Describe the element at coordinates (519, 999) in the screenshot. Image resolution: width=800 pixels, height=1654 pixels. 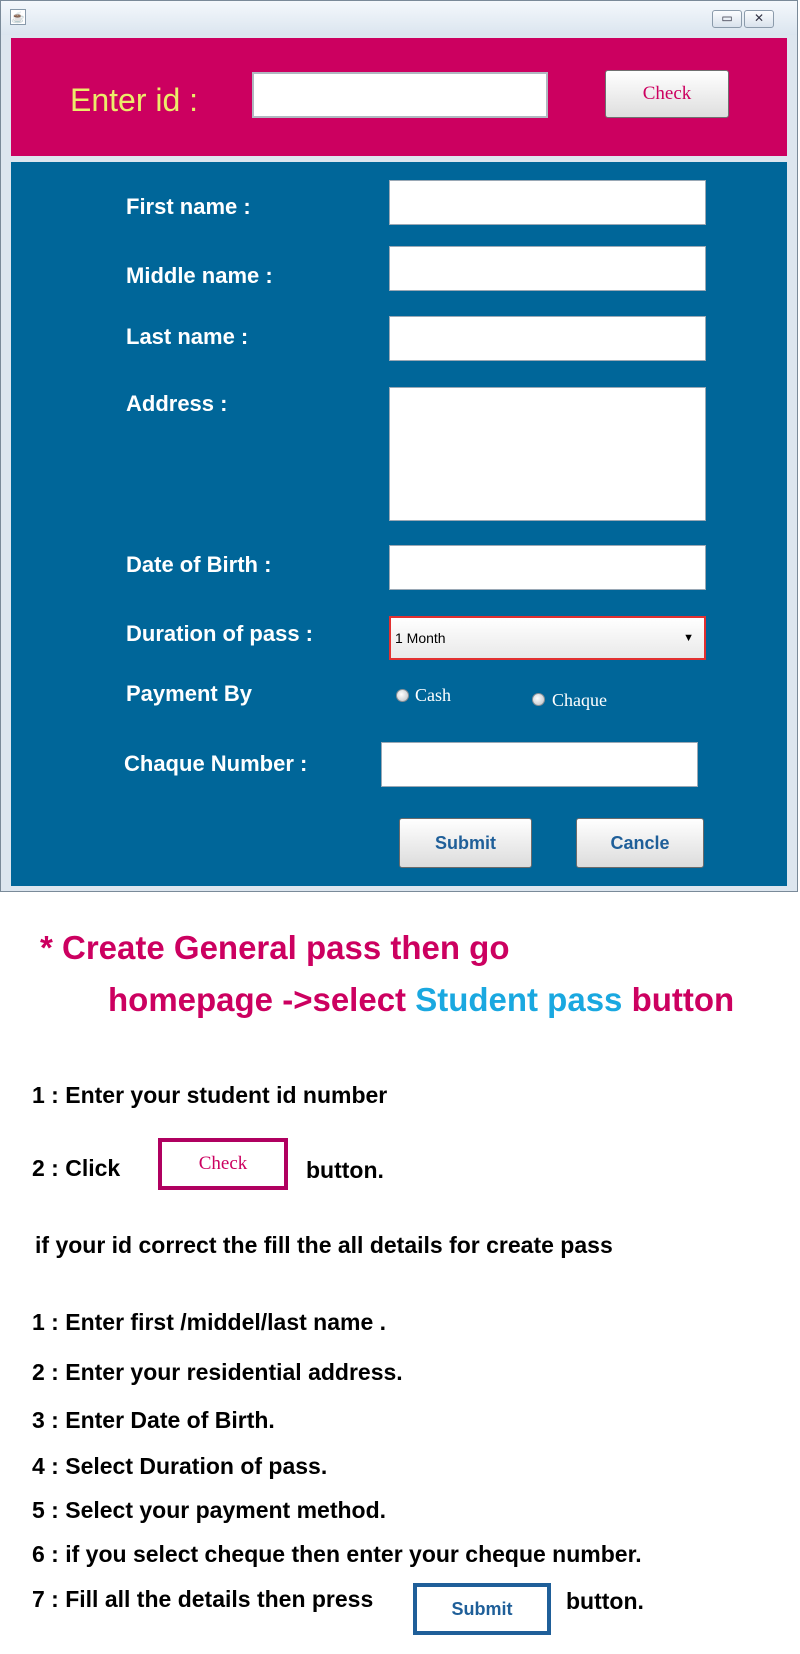
I see `heading-student-pass-text: Student pass` at that location.